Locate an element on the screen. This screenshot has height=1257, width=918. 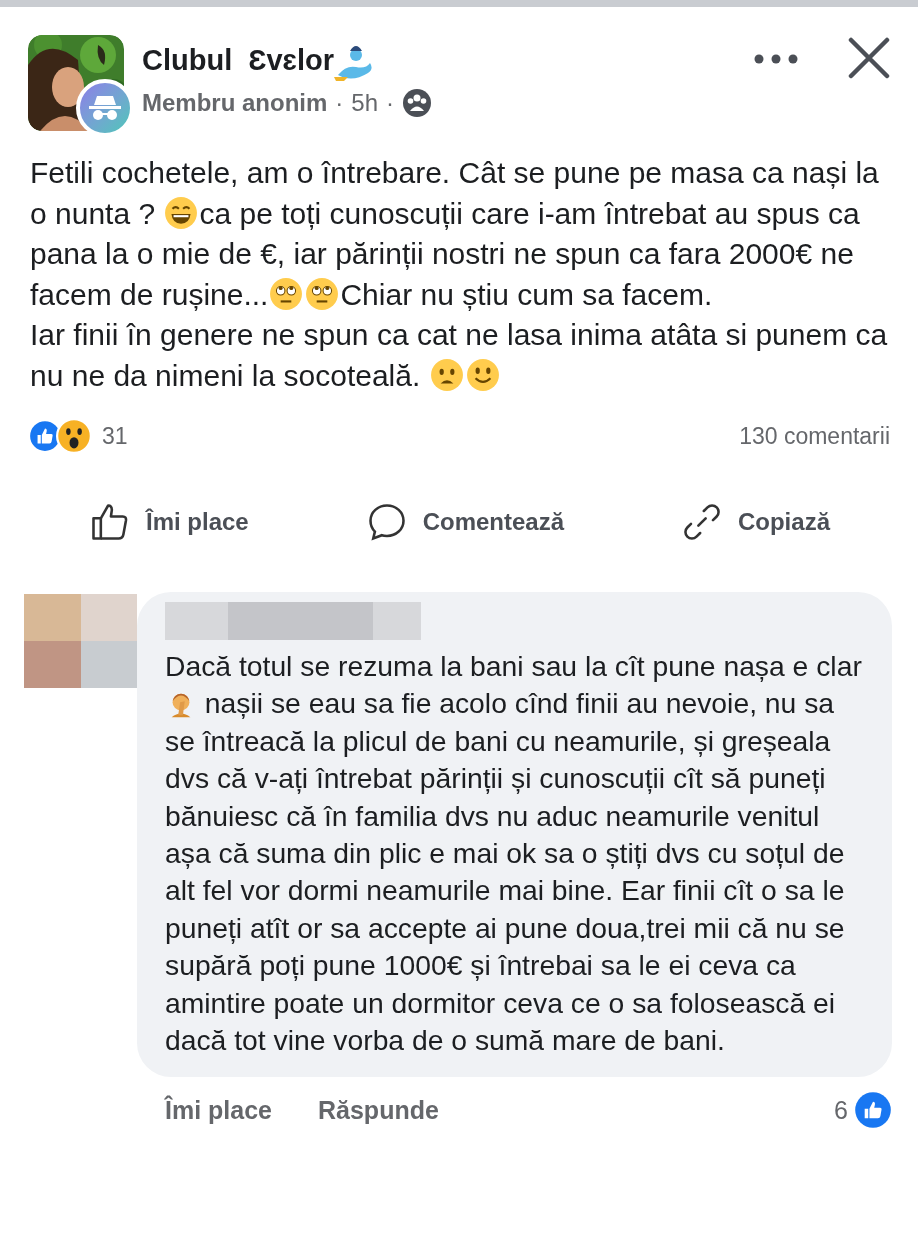
like-reaction-icon is located at coordinates (873, 1110).